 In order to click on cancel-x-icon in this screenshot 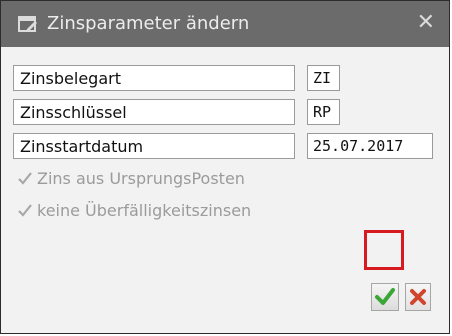, I will do `click(418, 297)`.